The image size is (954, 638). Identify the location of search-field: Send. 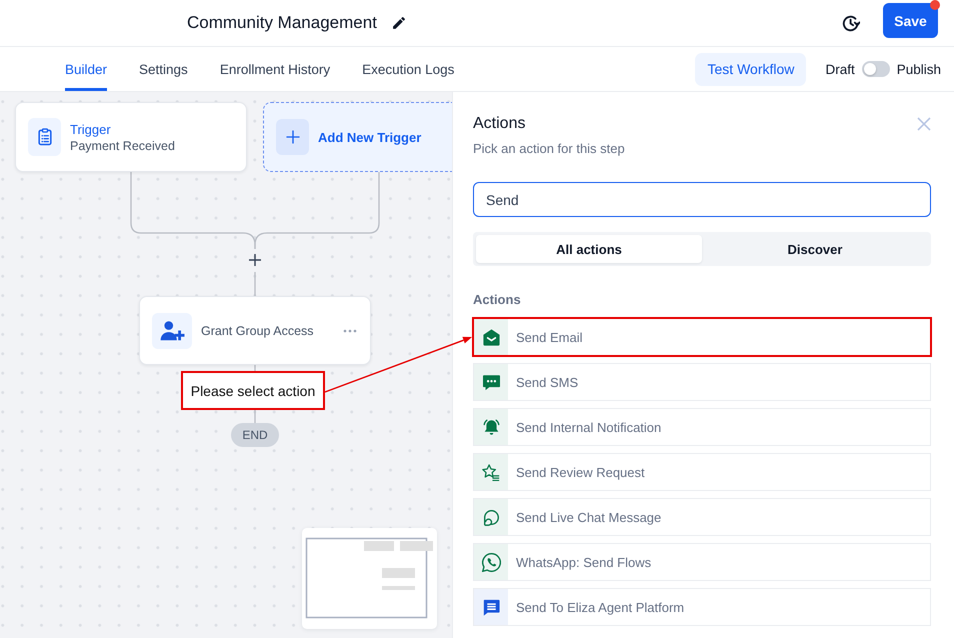
(702, 199).